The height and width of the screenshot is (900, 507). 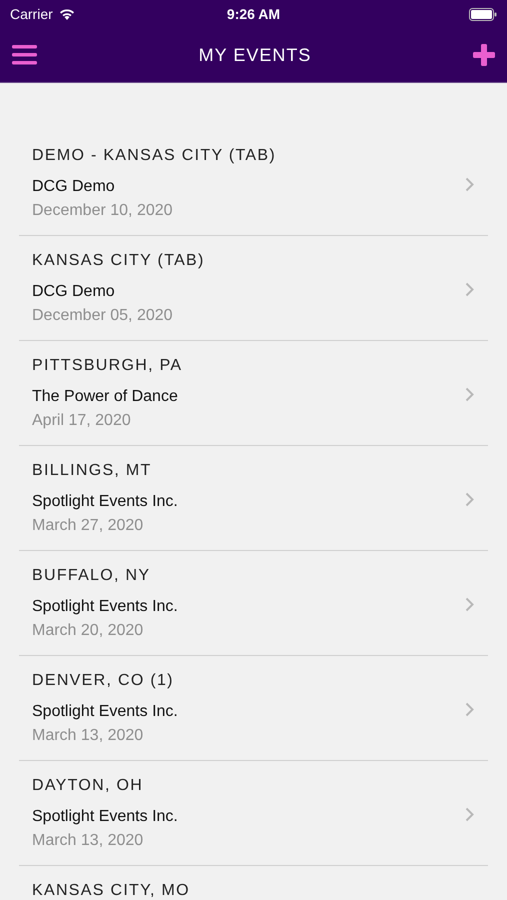 What do you see at coordinates (253, 708) in the screenshot?
I see `event-row: DENVER, CO (1) Spotlight Events Inc. March 13, 2020` at bounding box center [253, 708].